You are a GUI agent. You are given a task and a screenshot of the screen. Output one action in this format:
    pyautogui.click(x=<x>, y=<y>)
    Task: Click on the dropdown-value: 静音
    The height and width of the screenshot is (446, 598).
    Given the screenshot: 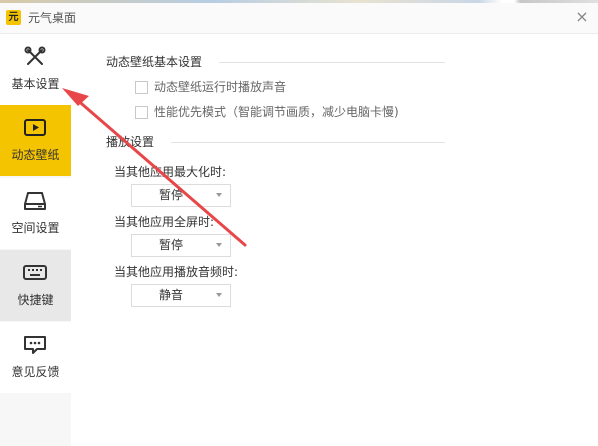 What is the action you would take?
    pyautogui.click(x=170, y=295)
    